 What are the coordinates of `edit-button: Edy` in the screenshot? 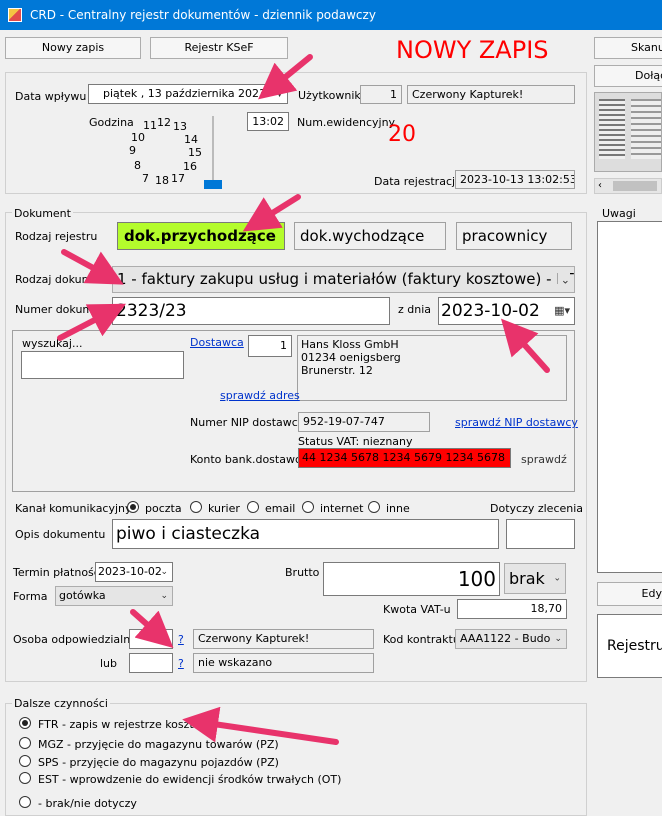 It's located at (629, 594).